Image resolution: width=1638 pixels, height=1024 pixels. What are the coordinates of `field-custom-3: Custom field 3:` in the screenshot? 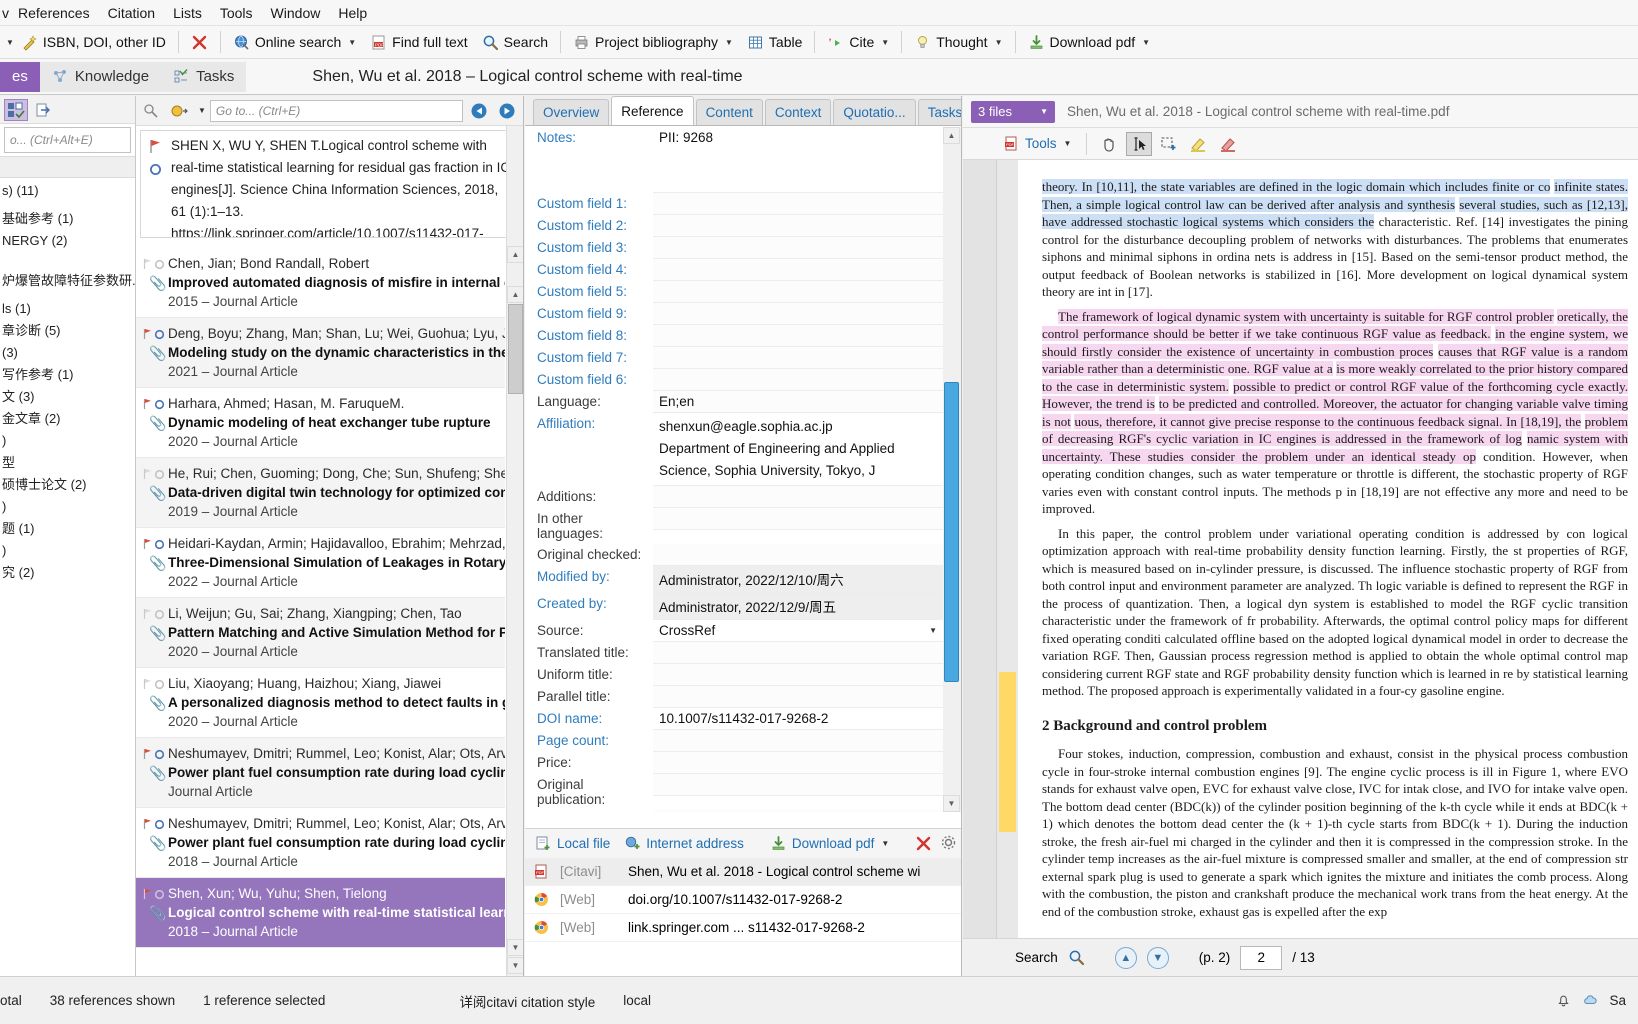 It's located at (734, 248).